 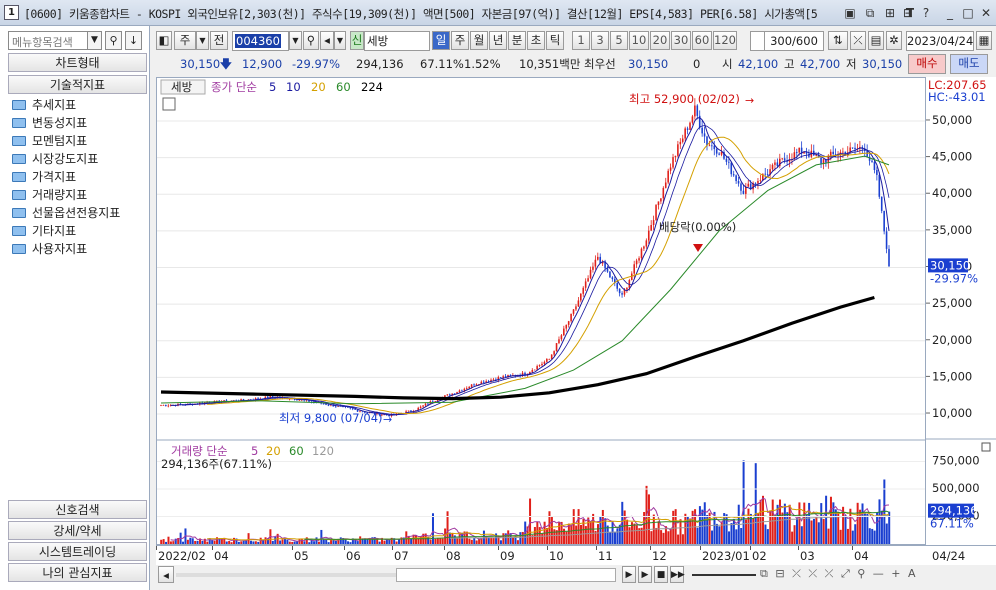 What do you see at coordinates (49, 249) in the screenshot?
I see `folder-item: 사용자지표` at bounding box center [49, 249].